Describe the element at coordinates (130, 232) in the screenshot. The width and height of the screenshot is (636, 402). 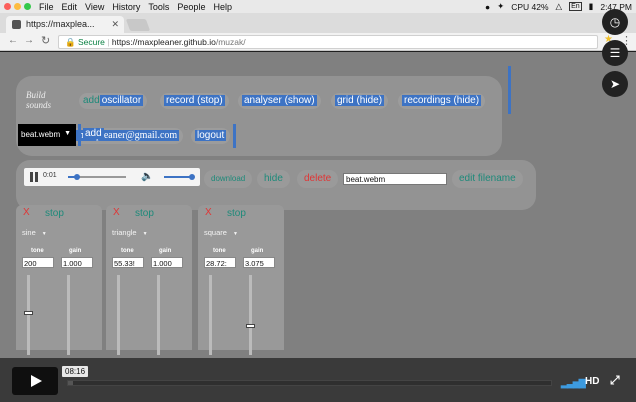
I see `waveform-select: triangle ▼` at that location.